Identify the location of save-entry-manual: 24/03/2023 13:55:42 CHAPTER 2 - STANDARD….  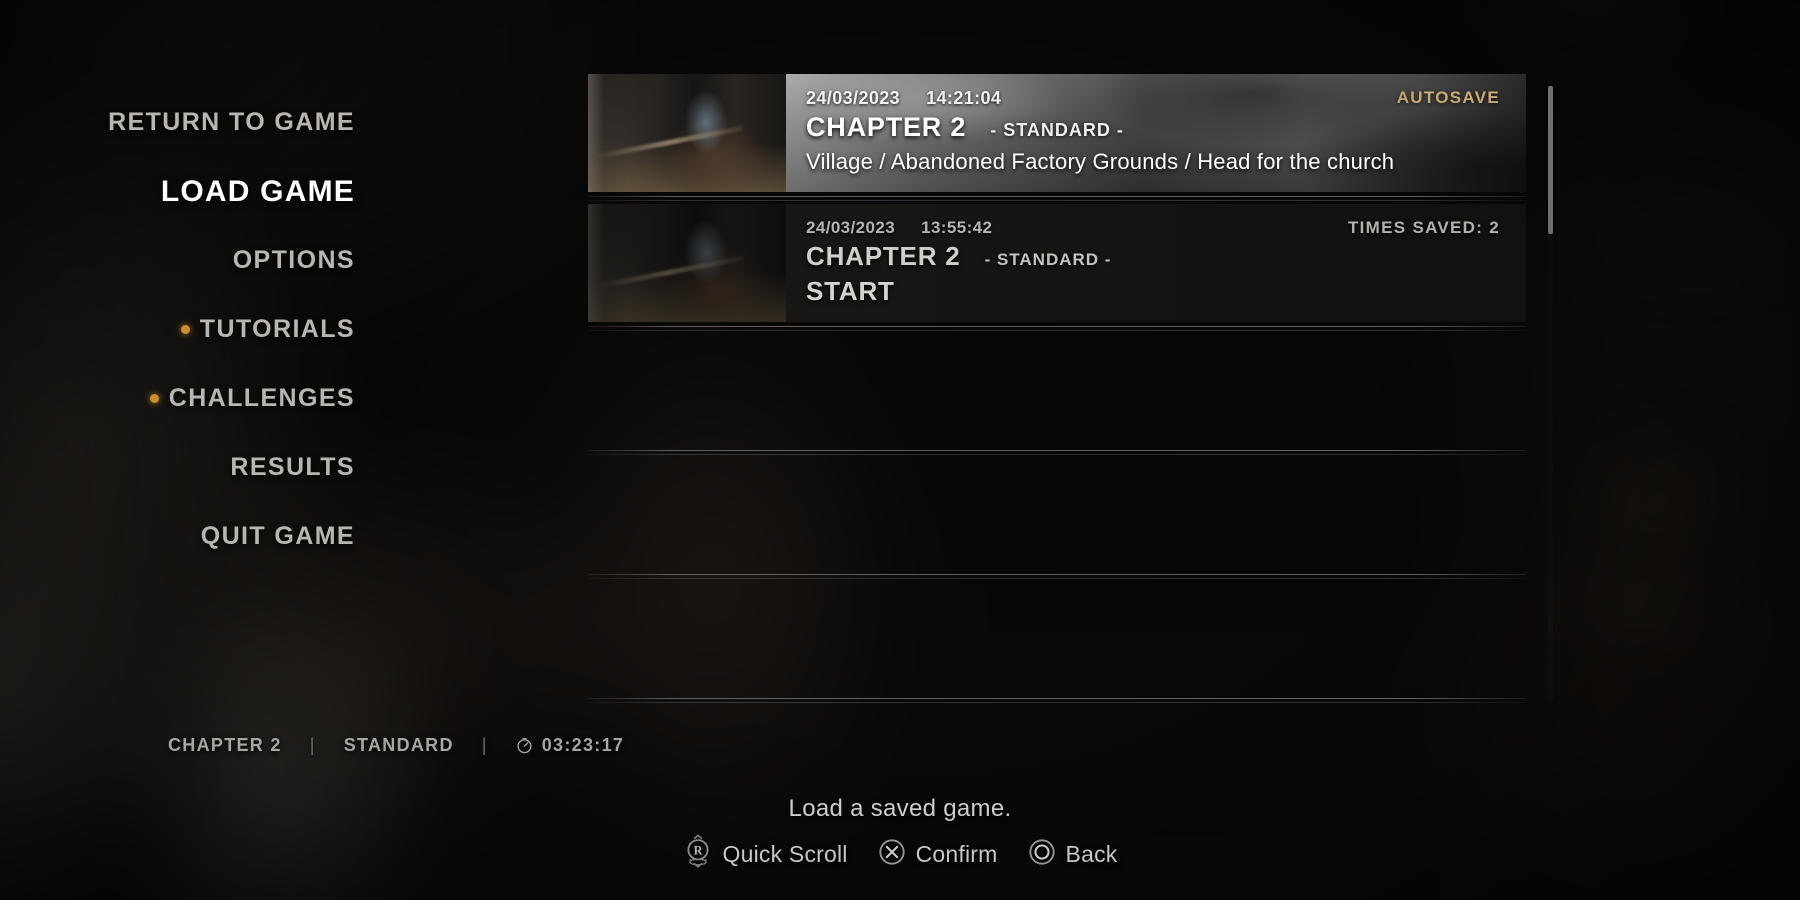
(1057, 263).